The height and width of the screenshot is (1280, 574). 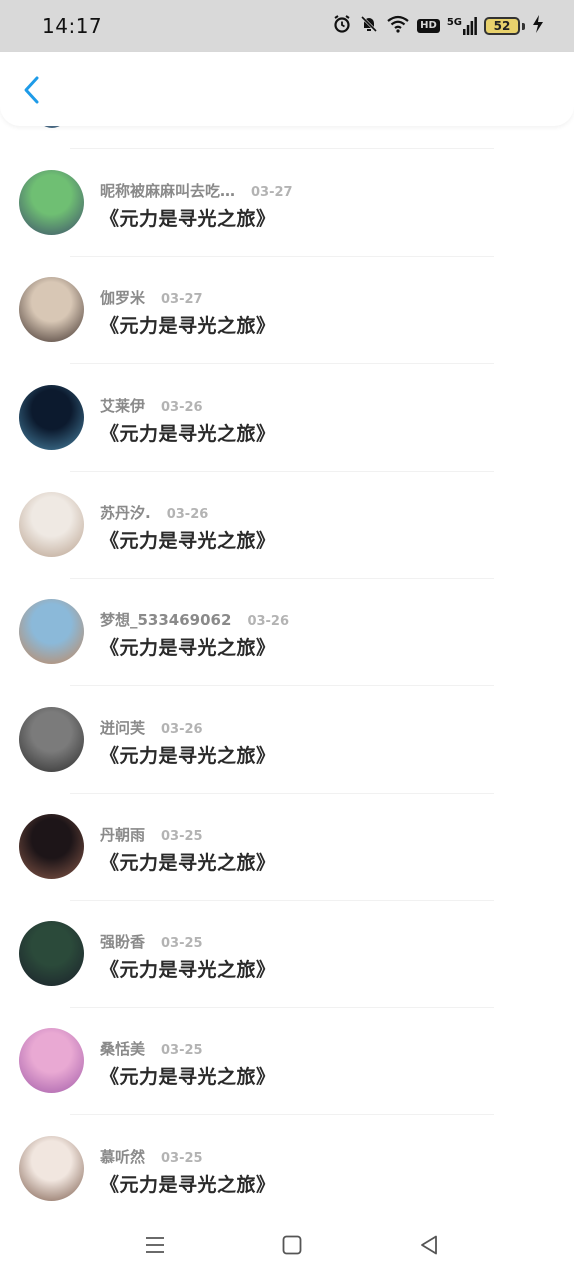 I want to click on status-icons: HD 5G 52, so click(x=438, y=26).